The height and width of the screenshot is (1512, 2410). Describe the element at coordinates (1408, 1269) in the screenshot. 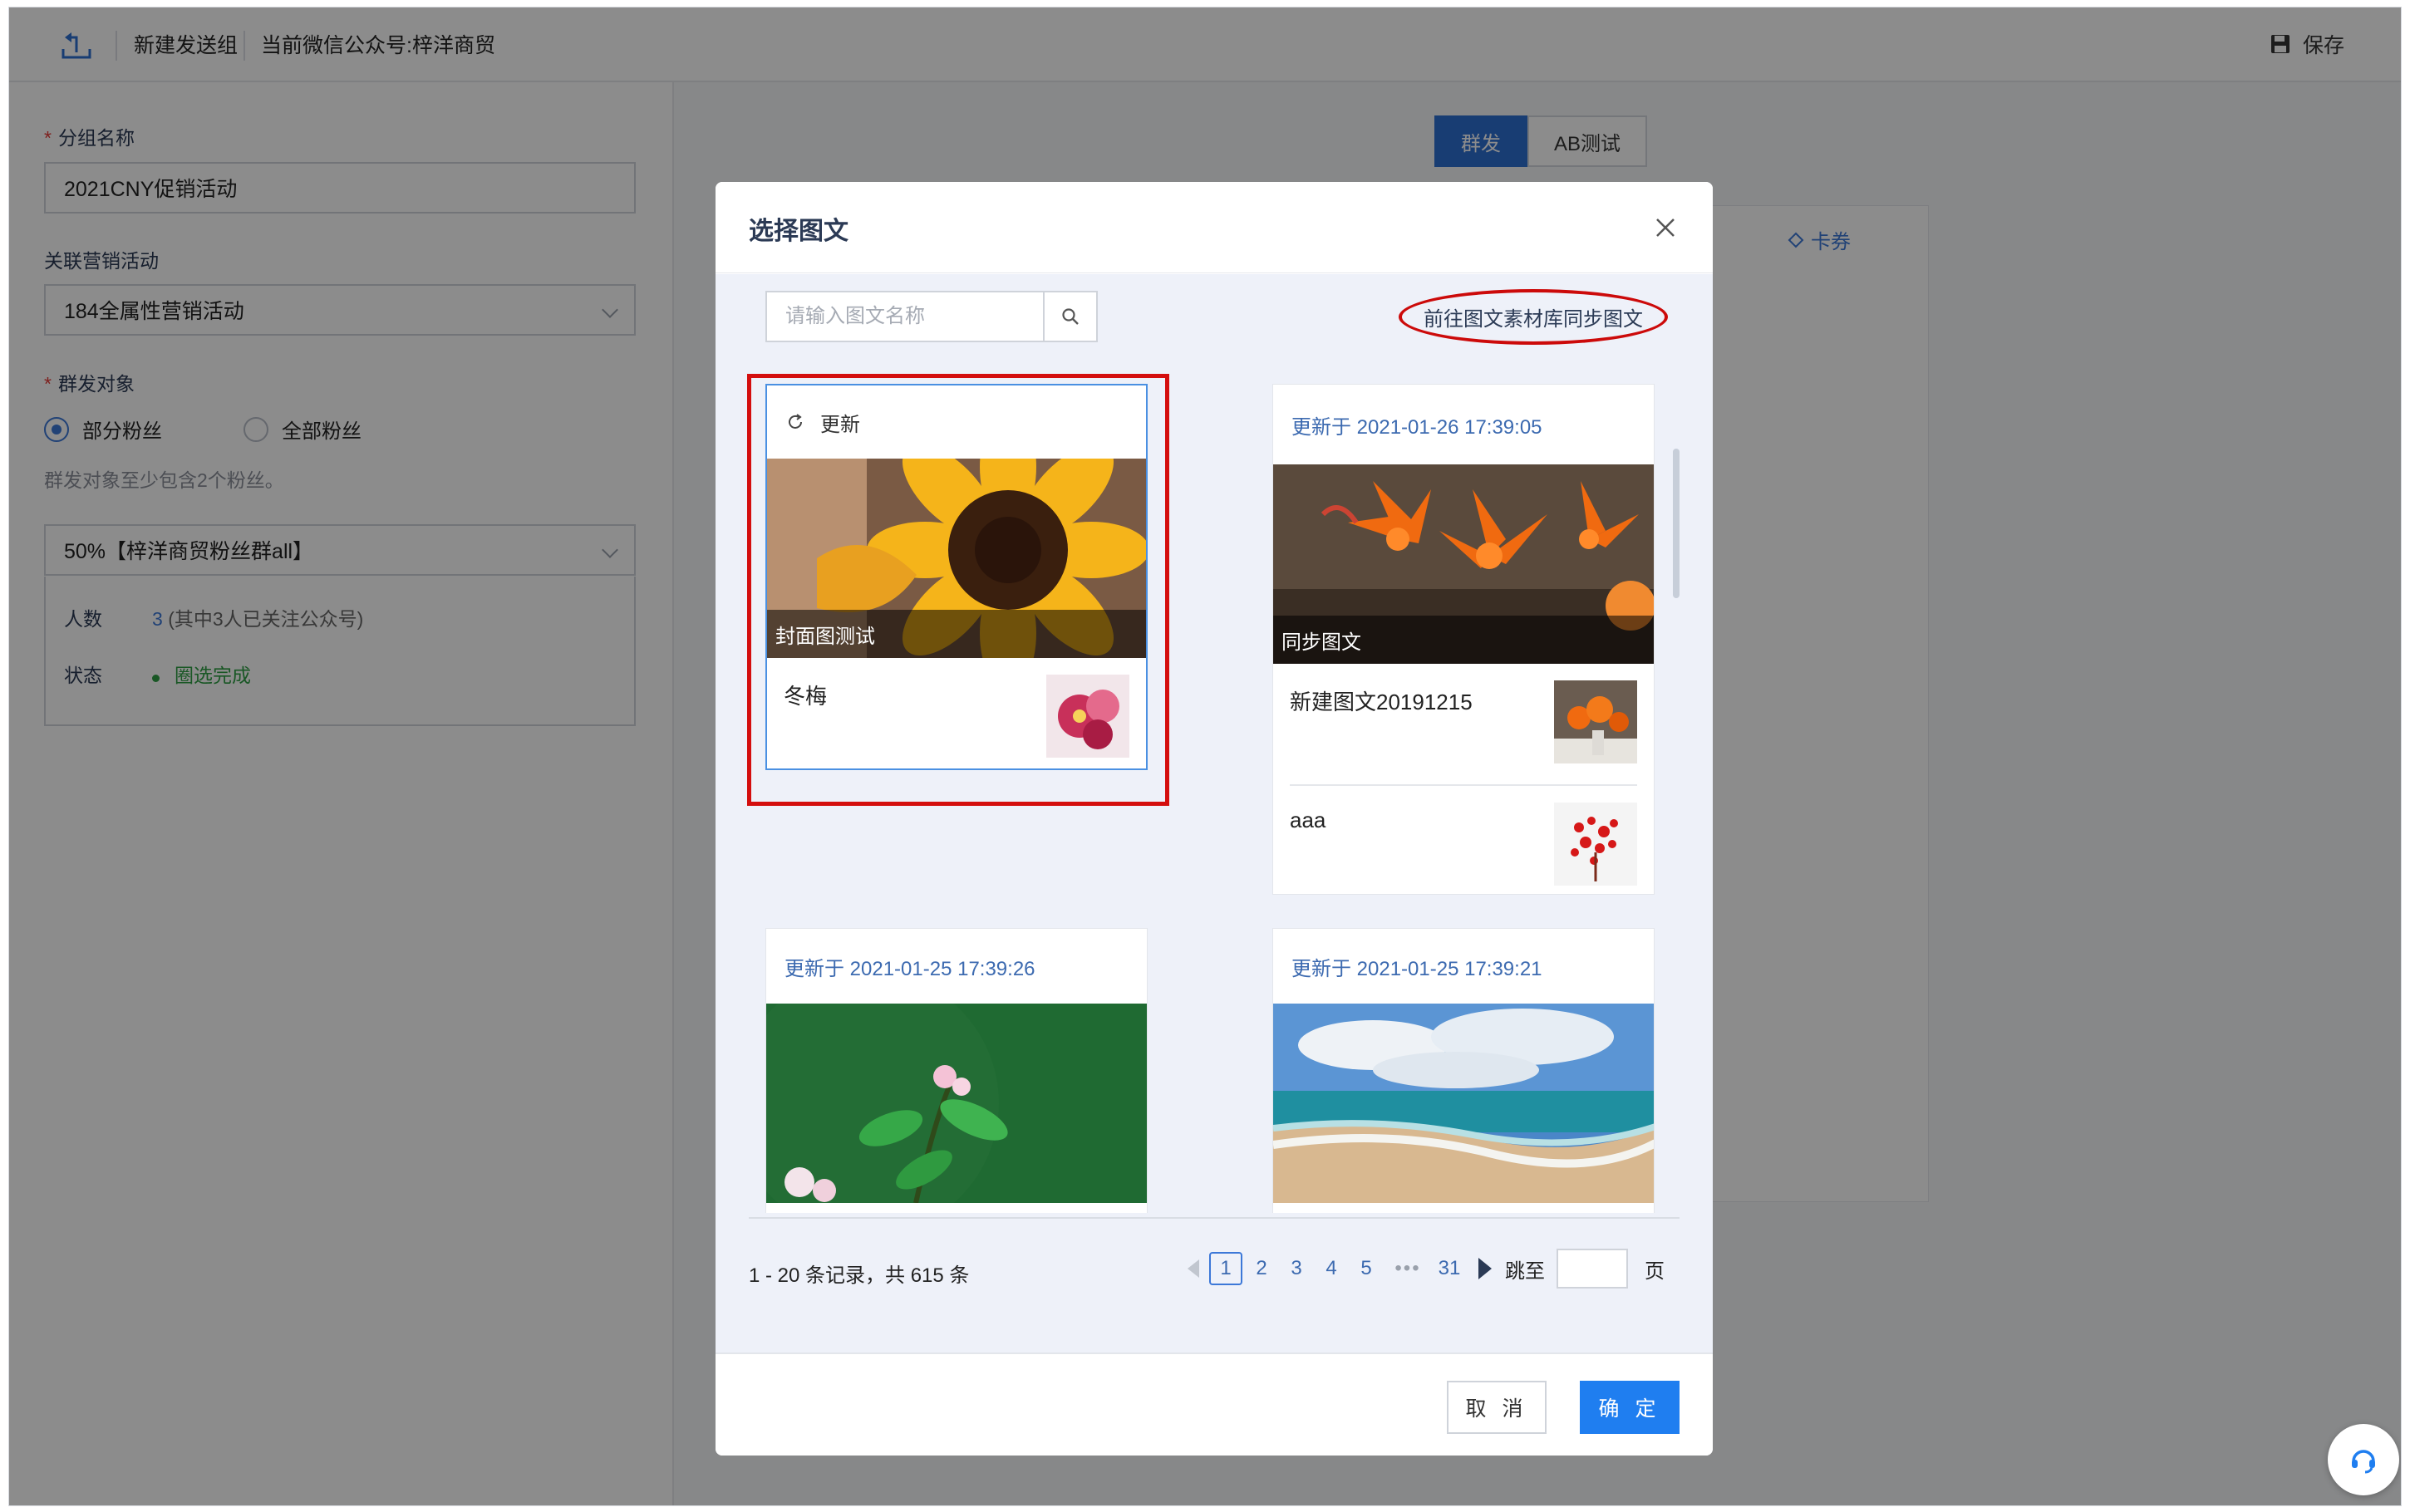

I see `more-pages-ellipsis: •••` at that location.